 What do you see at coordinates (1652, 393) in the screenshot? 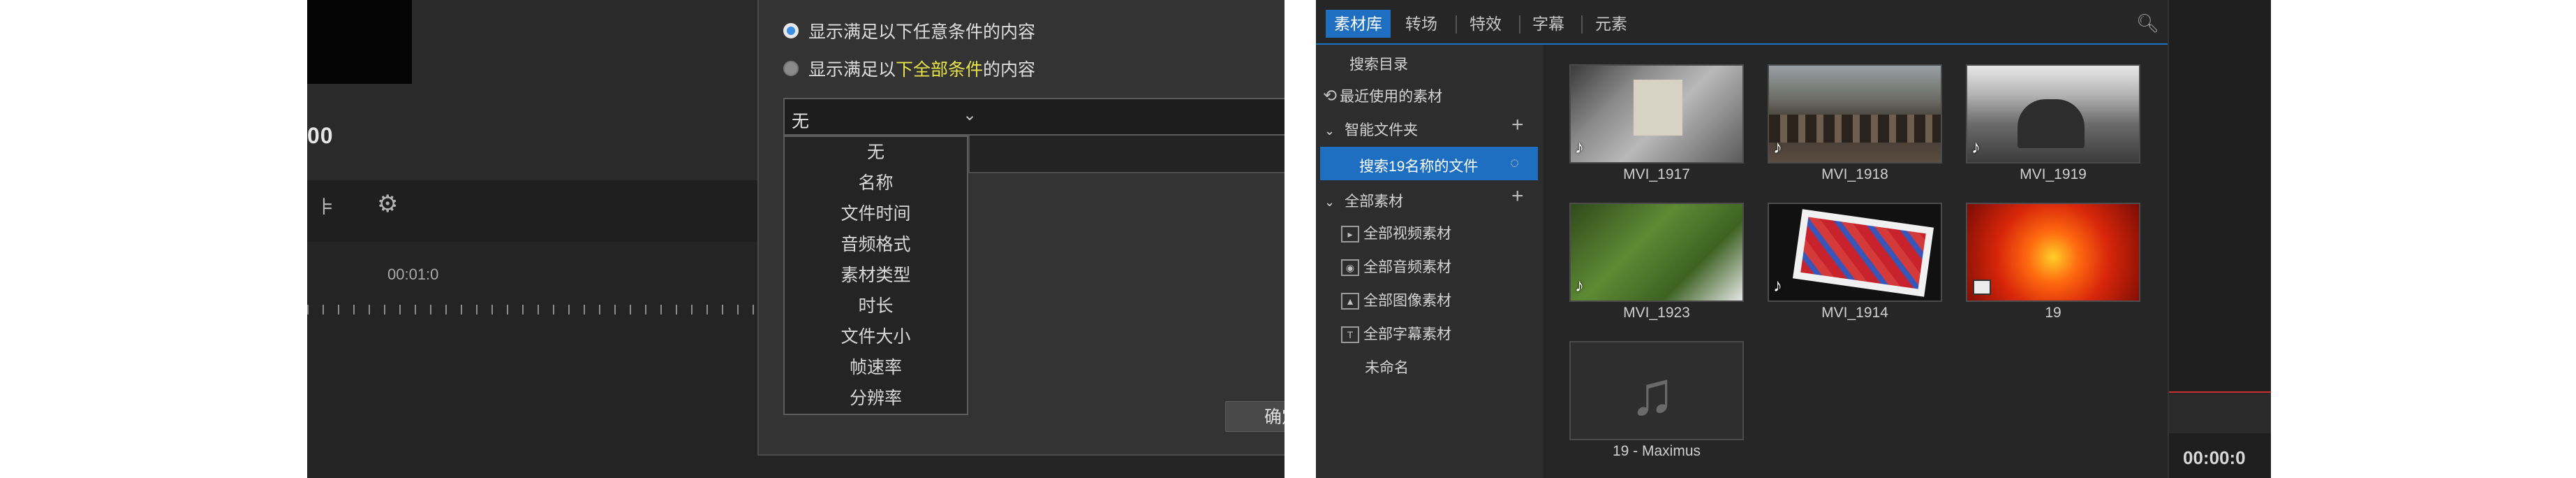
I see `music-note-icon: ♫` at bounding box center [1652, 393].